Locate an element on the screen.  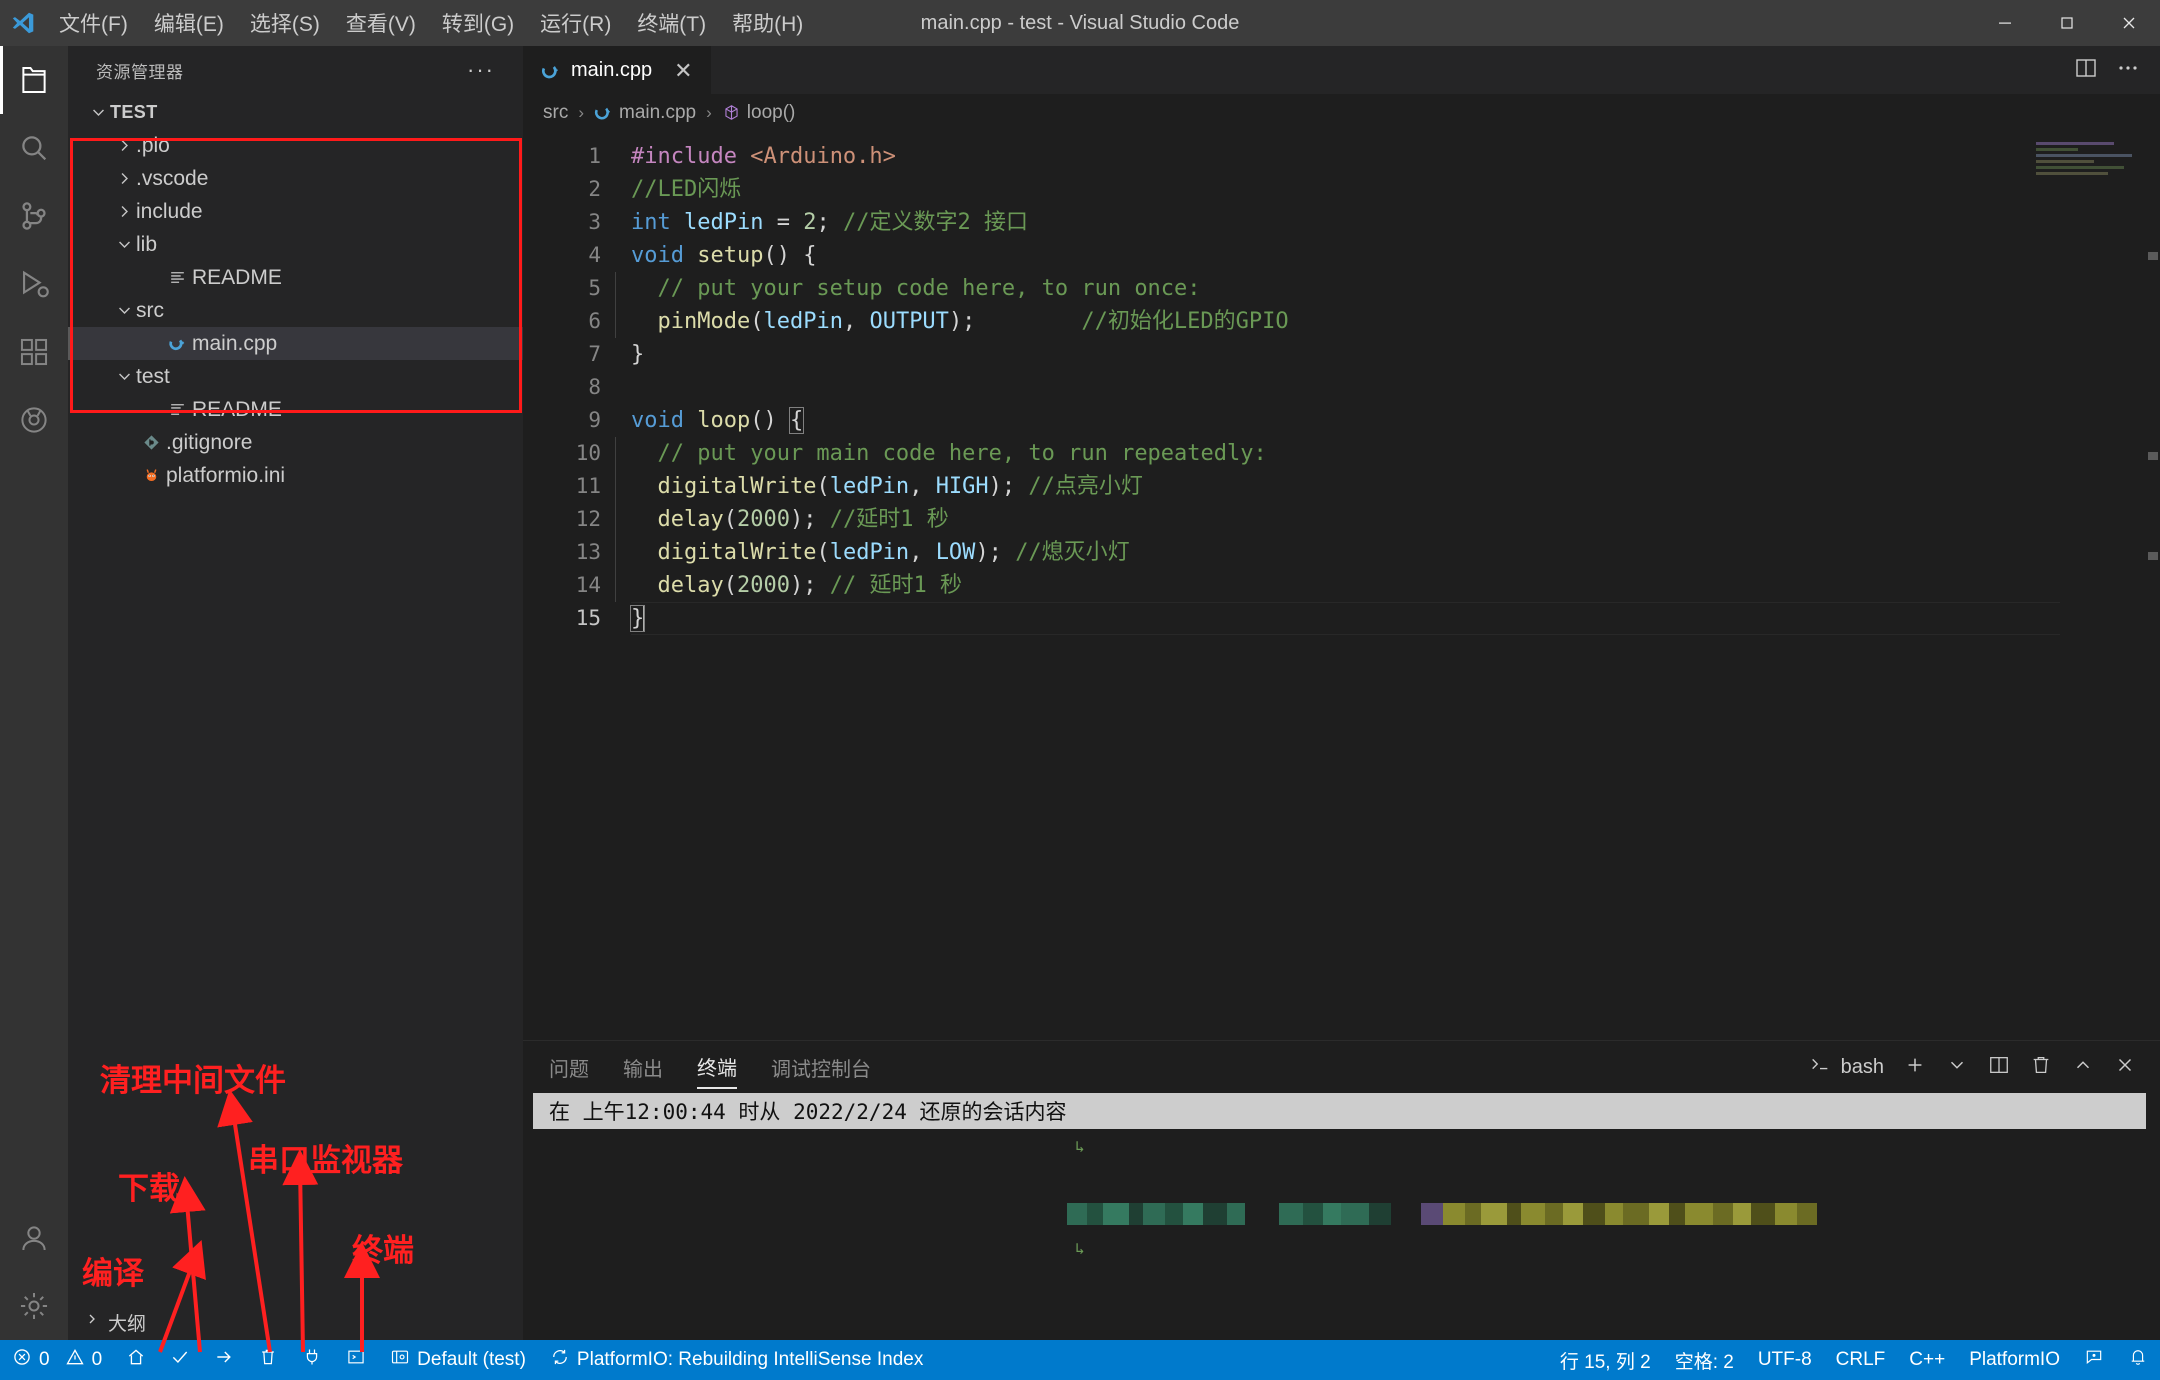
code-line: 4 void setup() { is located at coordinates (1341, 255).